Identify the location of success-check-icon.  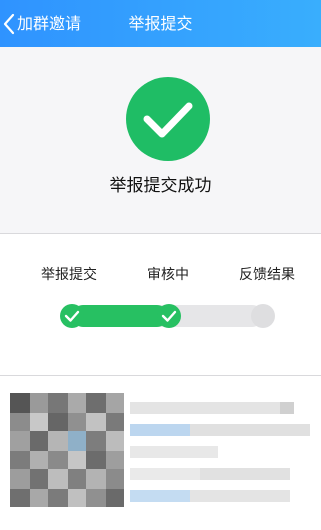
(168, 119).